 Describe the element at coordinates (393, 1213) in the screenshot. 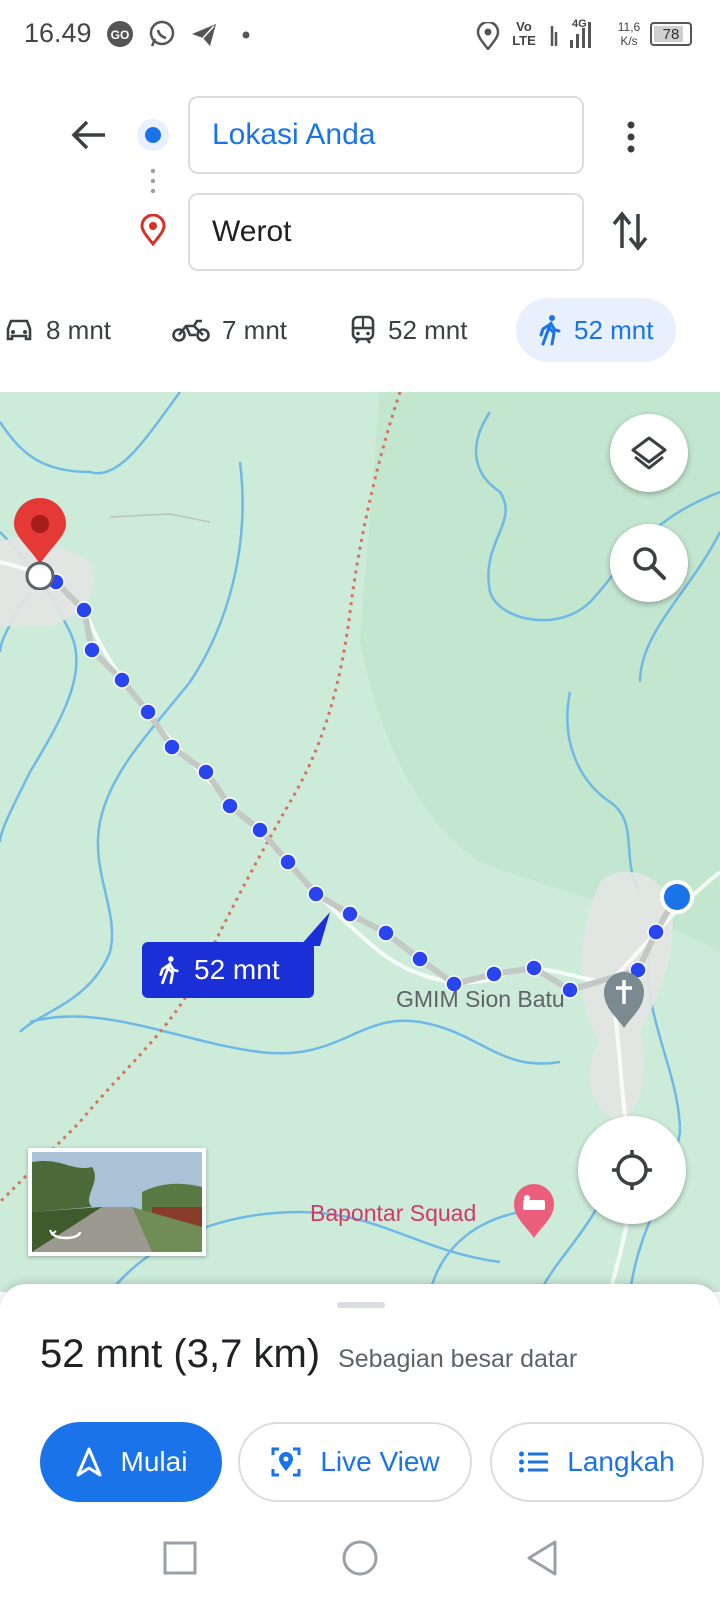

I see `lodging-label: Bapontar Squad` at that location.